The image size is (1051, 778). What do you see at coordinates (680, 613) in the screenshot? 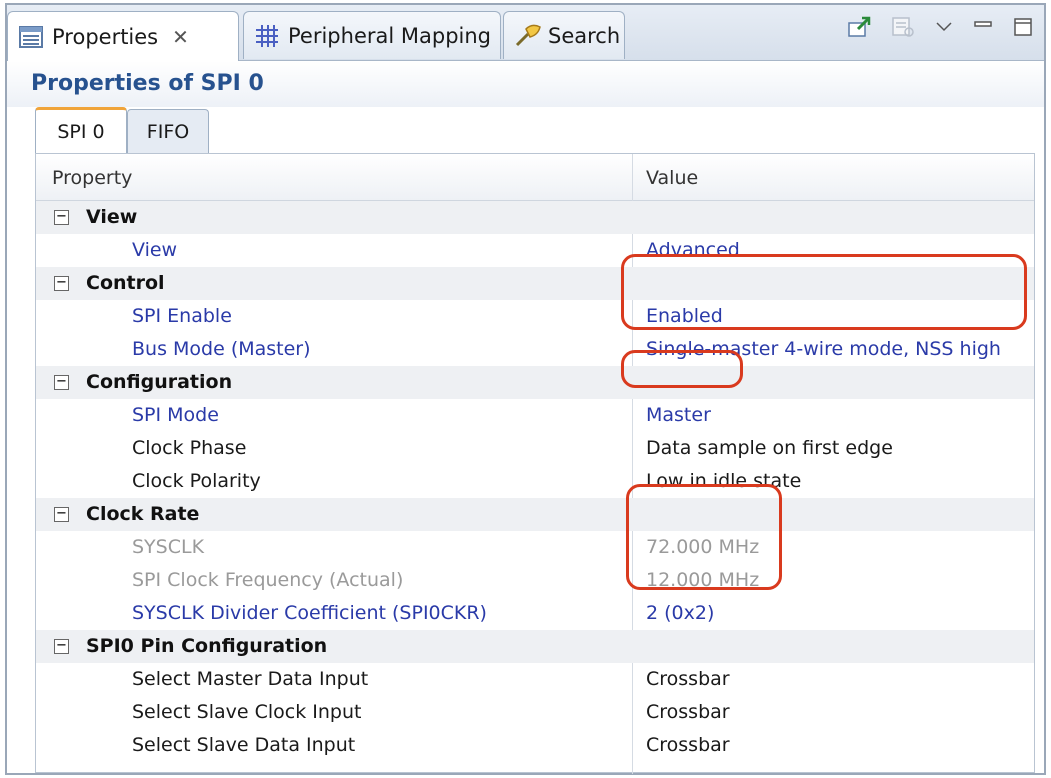
I see `property-value: 2 (0x2)` at bounding box center [680, 613].